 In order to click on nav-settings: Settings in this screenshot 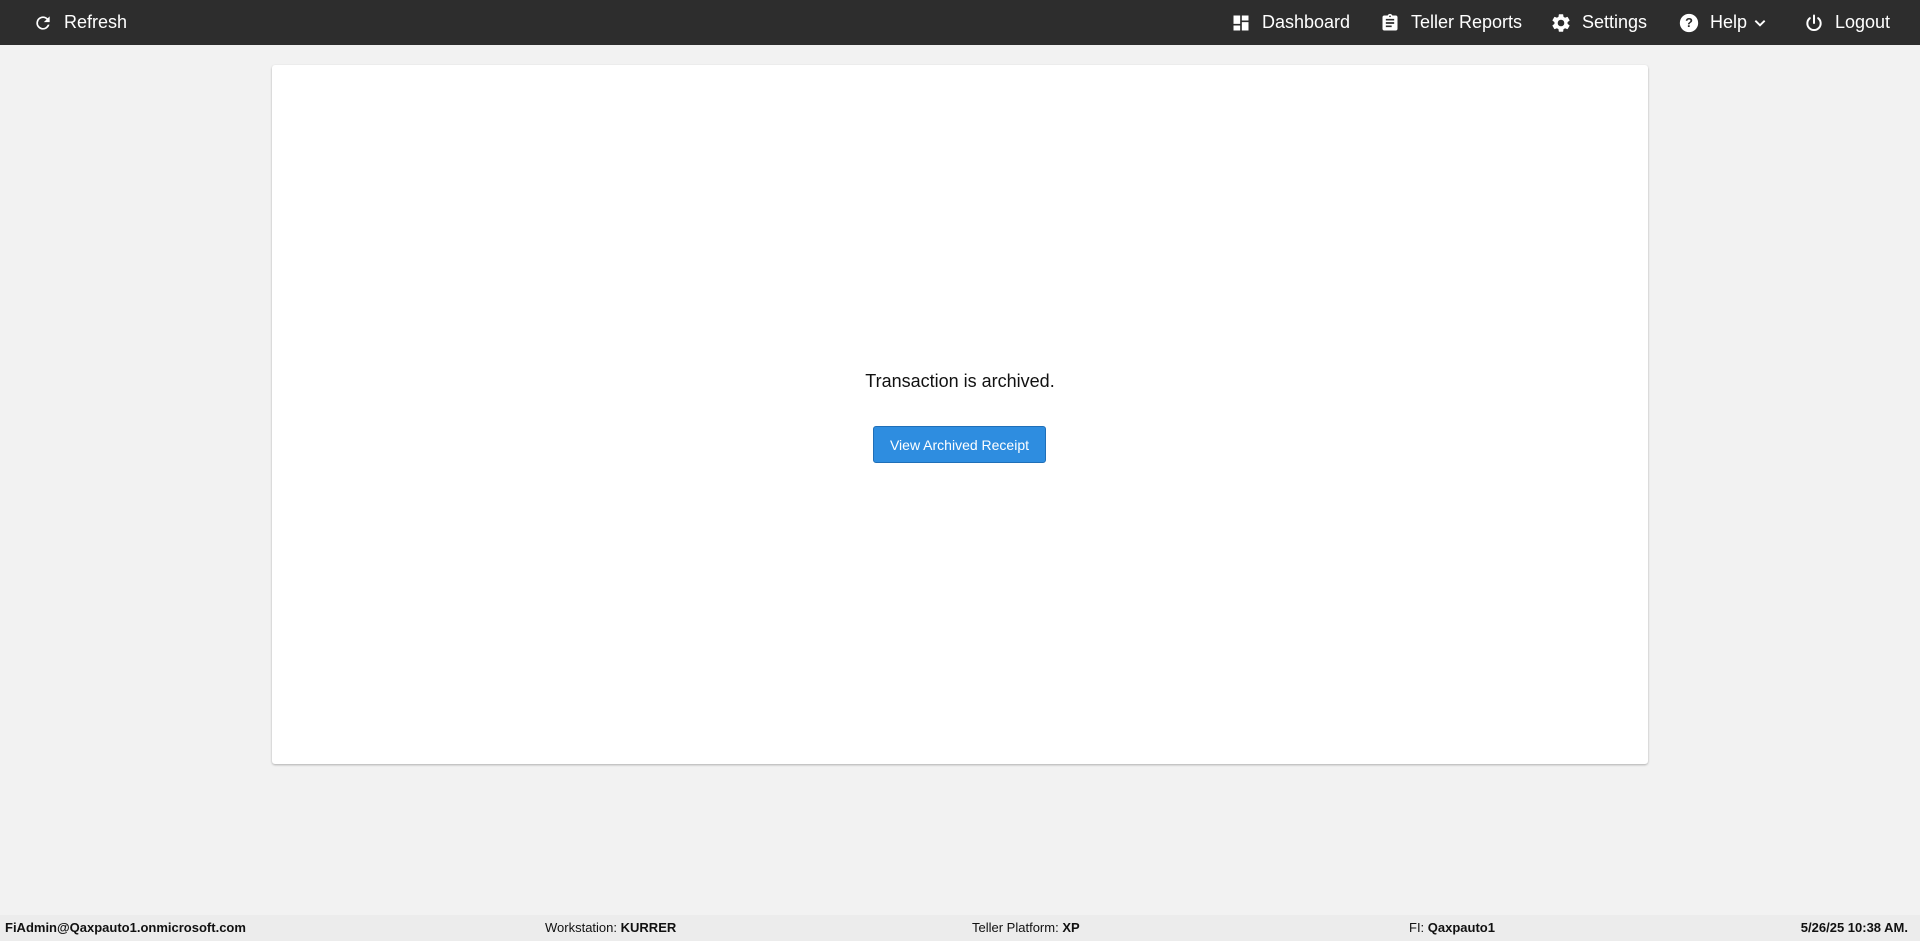, I will do `click(1598, 22)`.